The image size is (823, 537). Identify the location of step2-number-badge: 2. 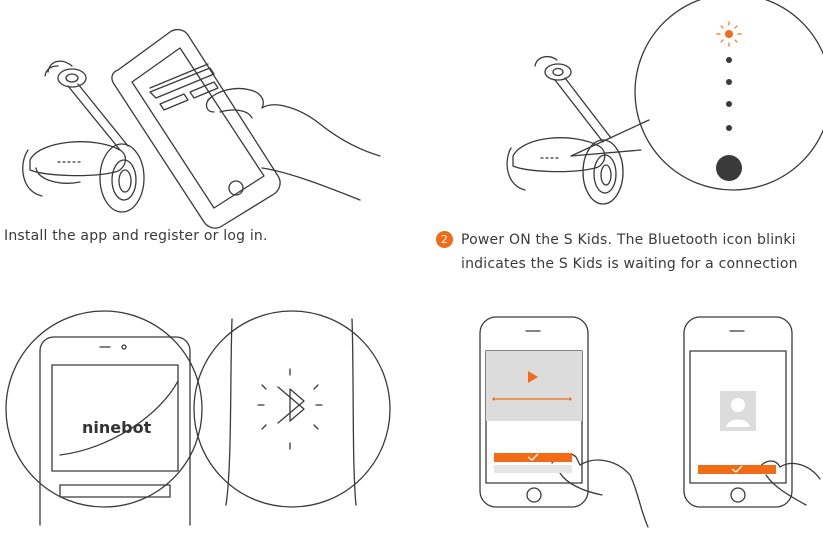
(444, 239).